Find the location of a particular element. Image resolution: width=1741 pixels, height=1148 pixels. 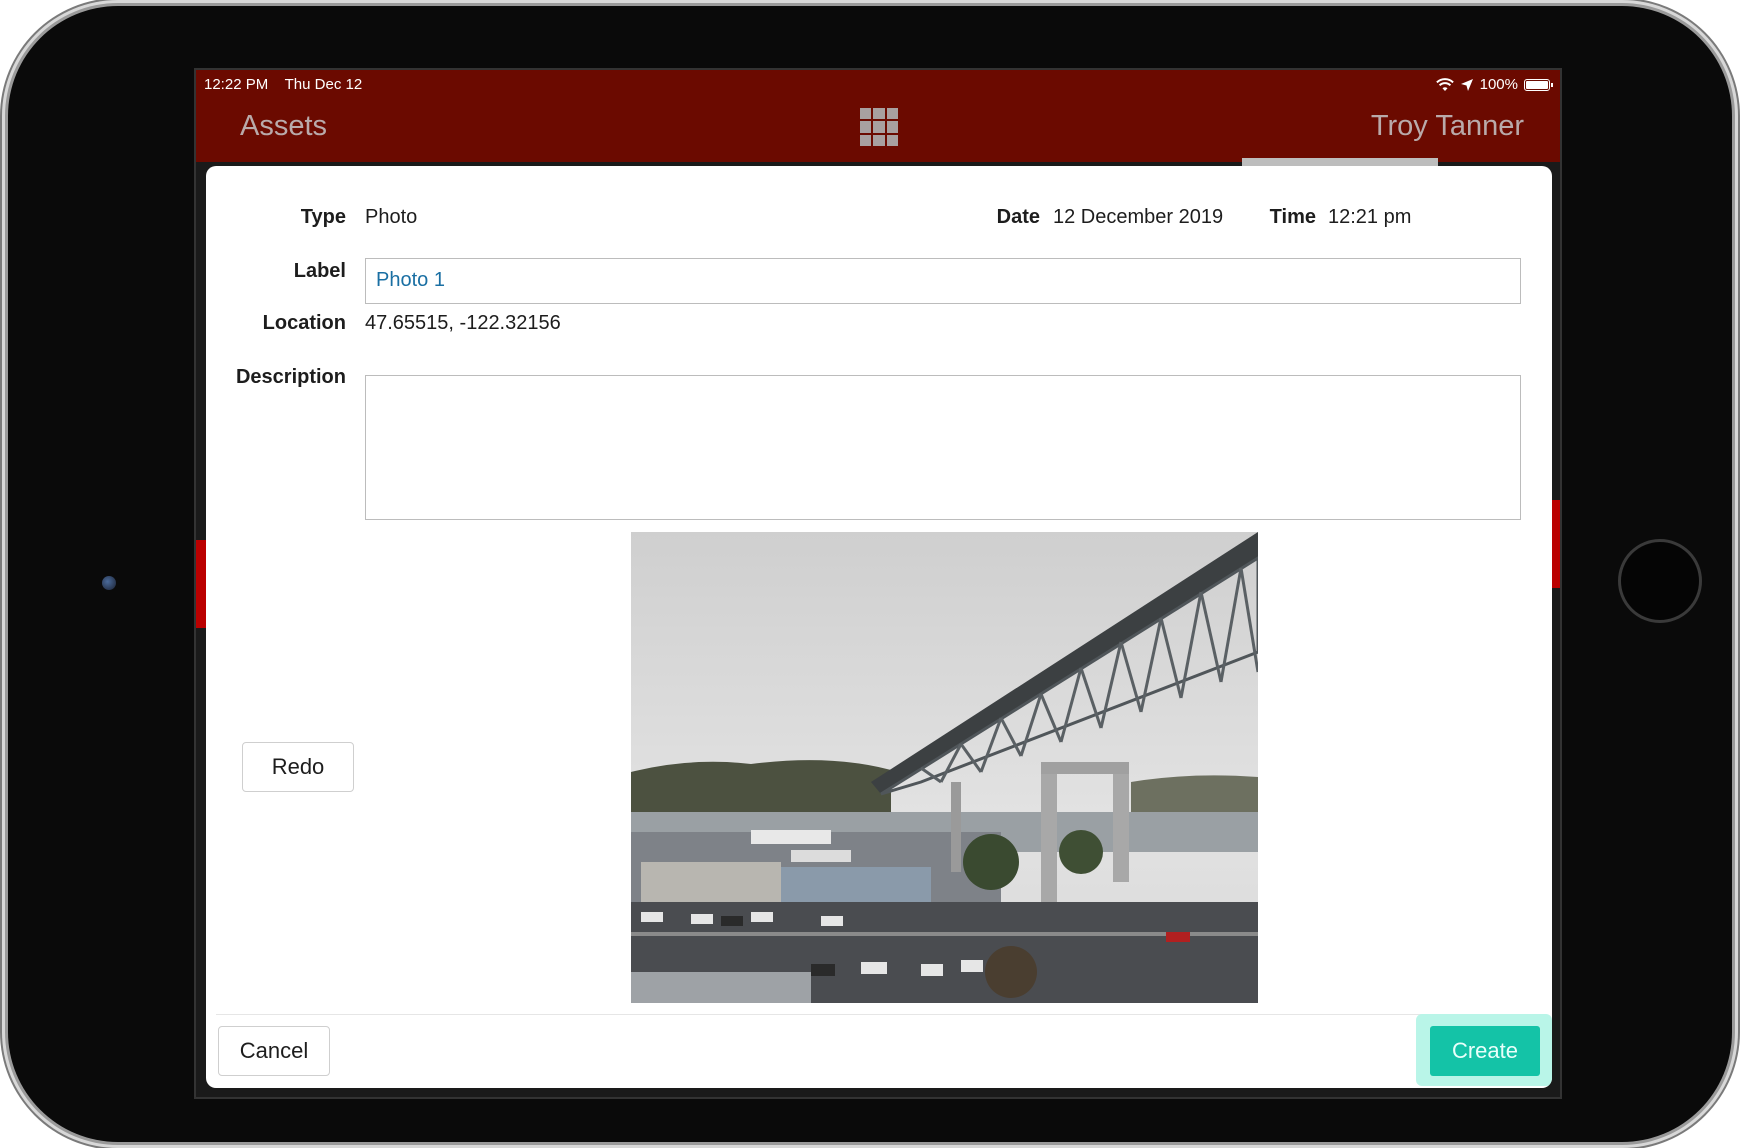

battery-icon is located at coordinates (1538, 84).